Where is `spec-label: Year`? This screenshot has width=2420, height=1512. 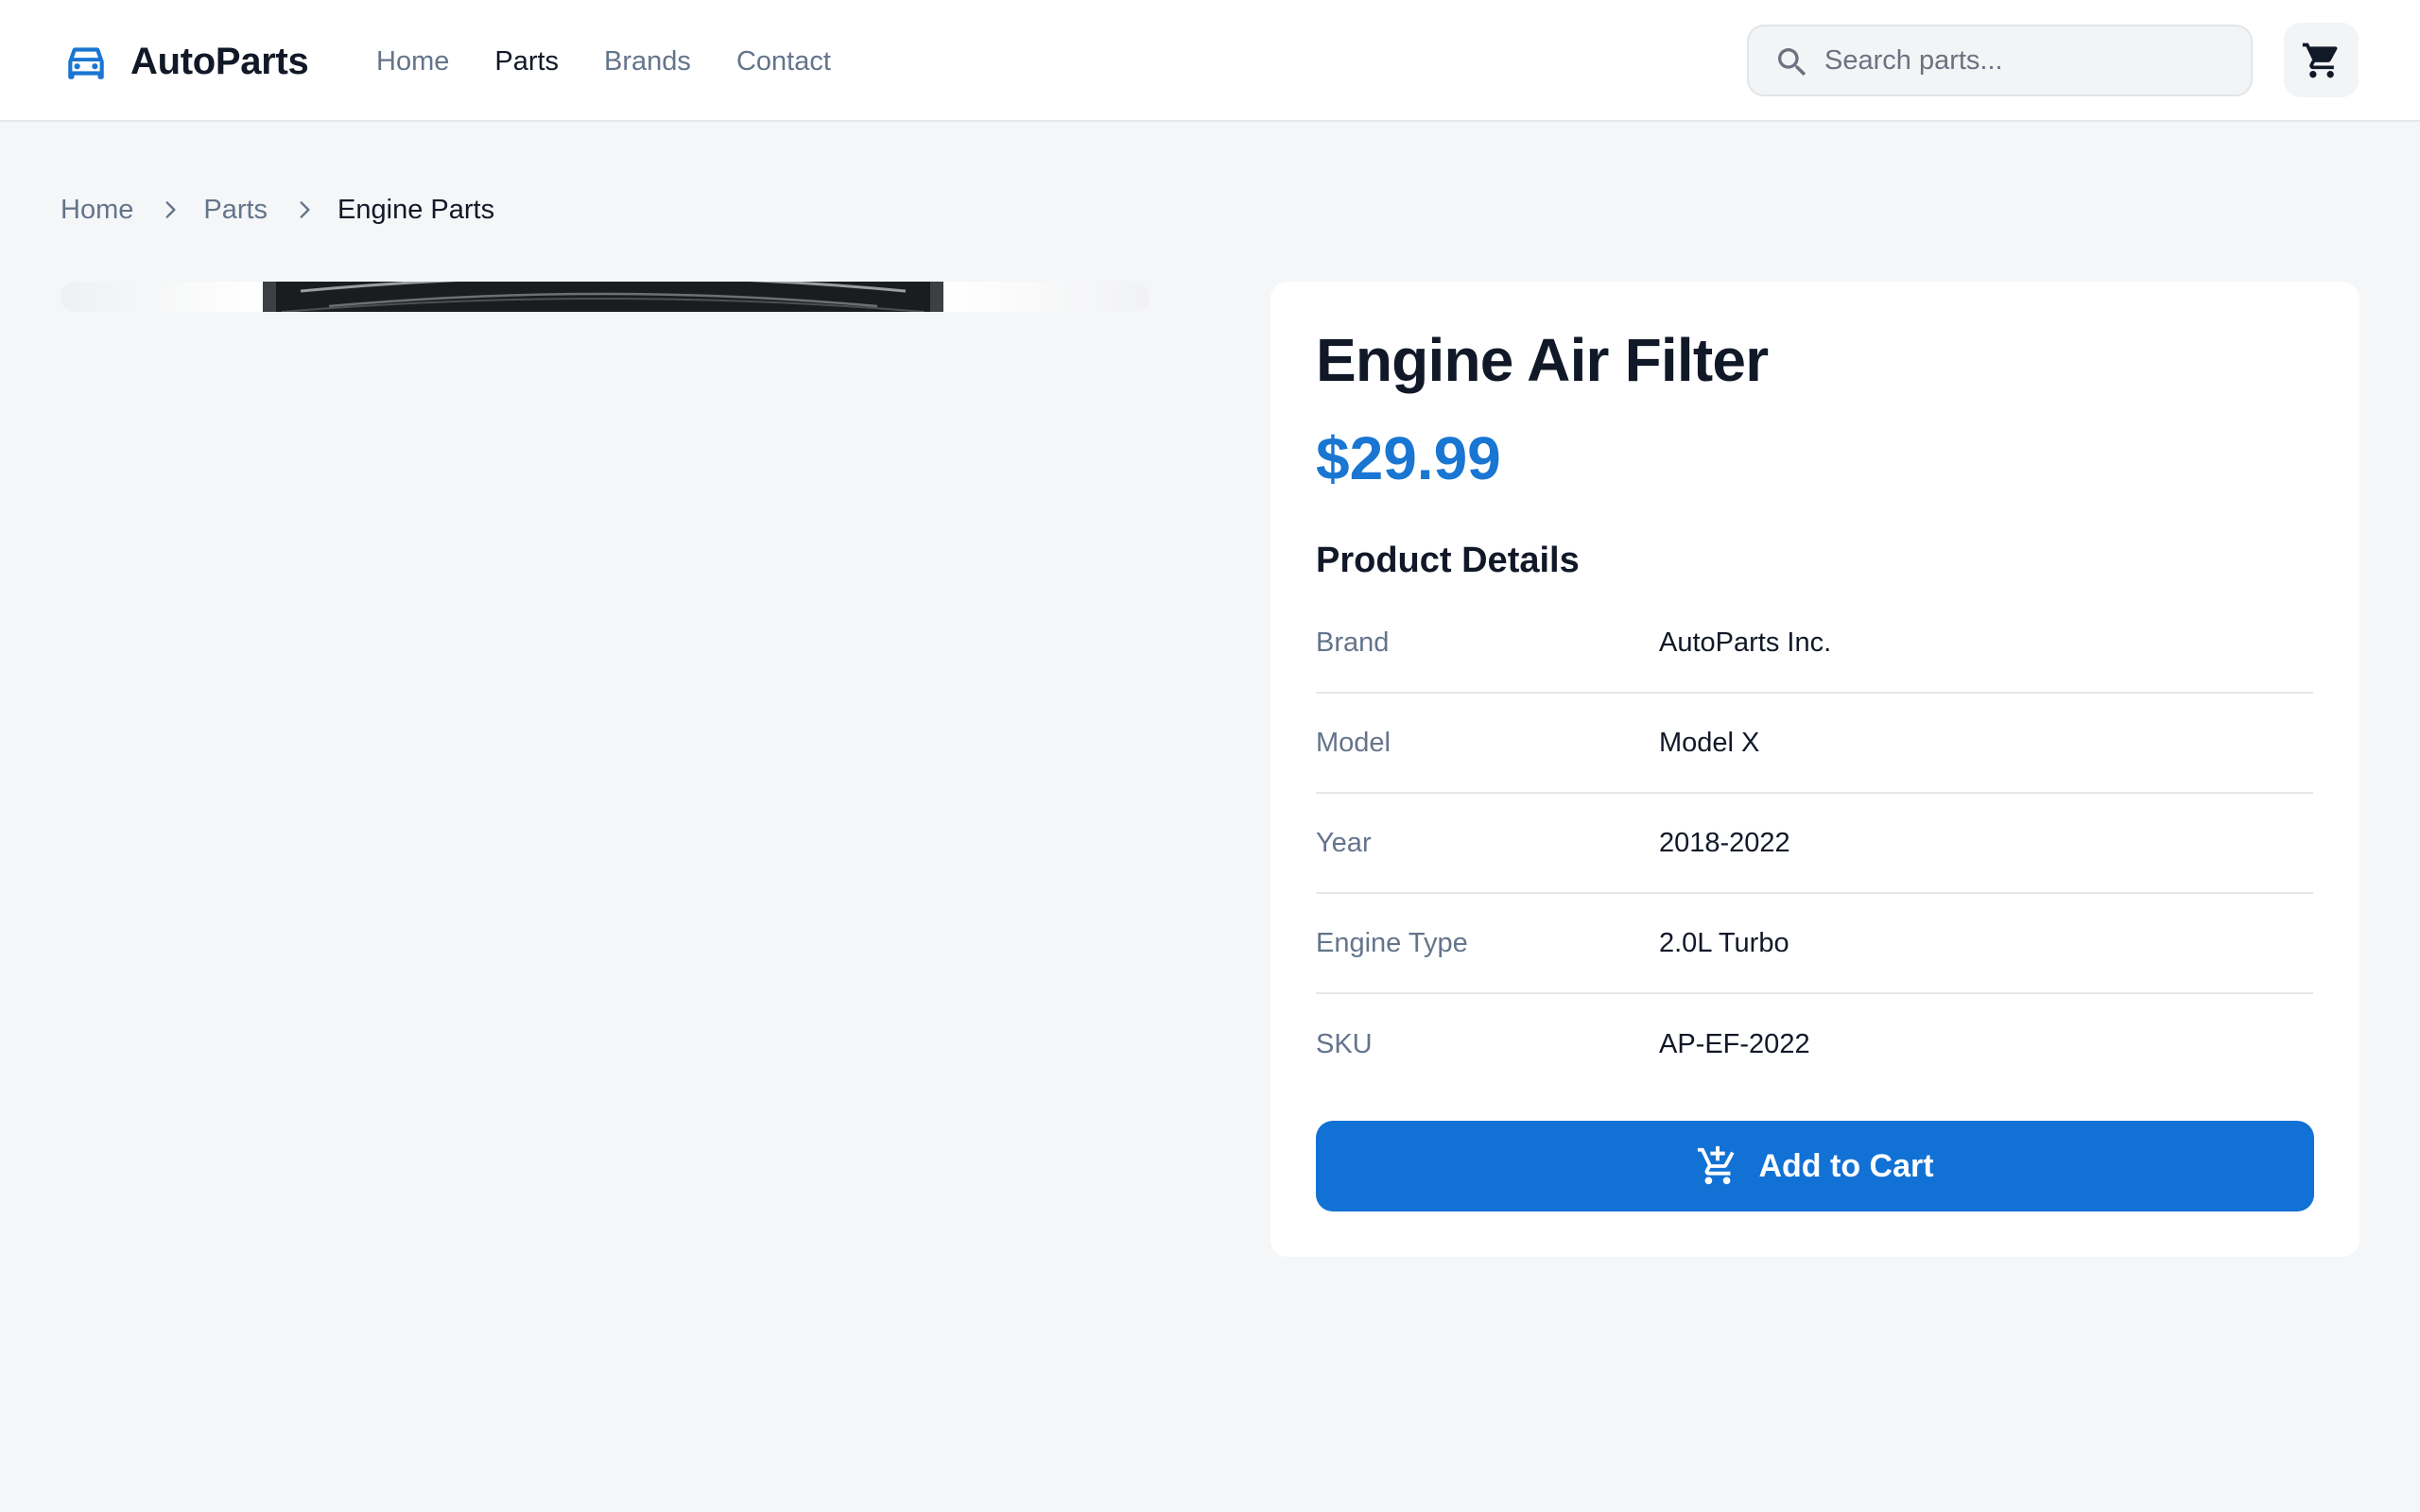
spec-label: Year is located at coordinates (1344, 842).